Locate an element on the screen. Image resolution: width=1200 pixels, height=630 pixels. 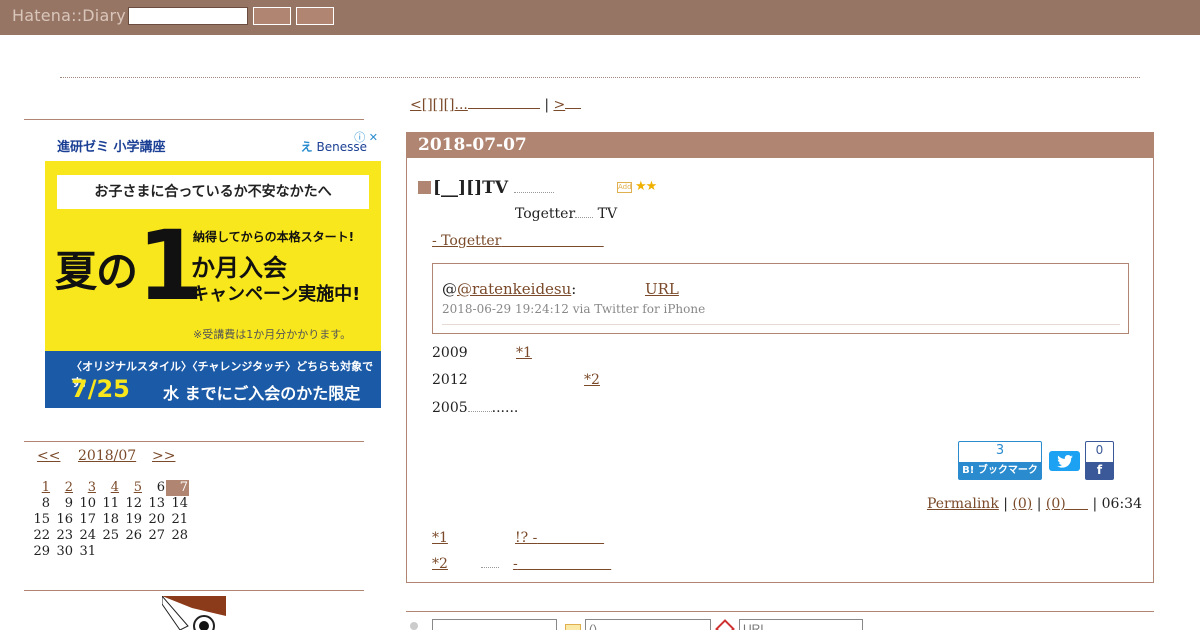
search-button is located at coordinates (272, 16).